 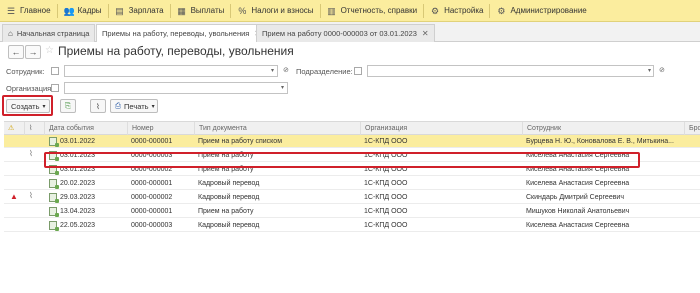 I want to click on forward-button: →, so click(x=33, y=52).